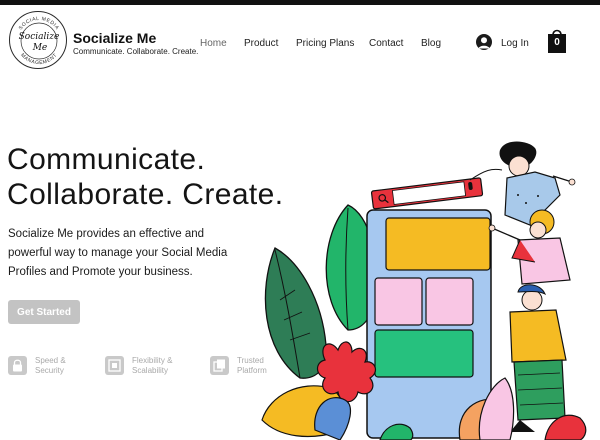  I want to click on nav-product: Product, so click(261, 43).